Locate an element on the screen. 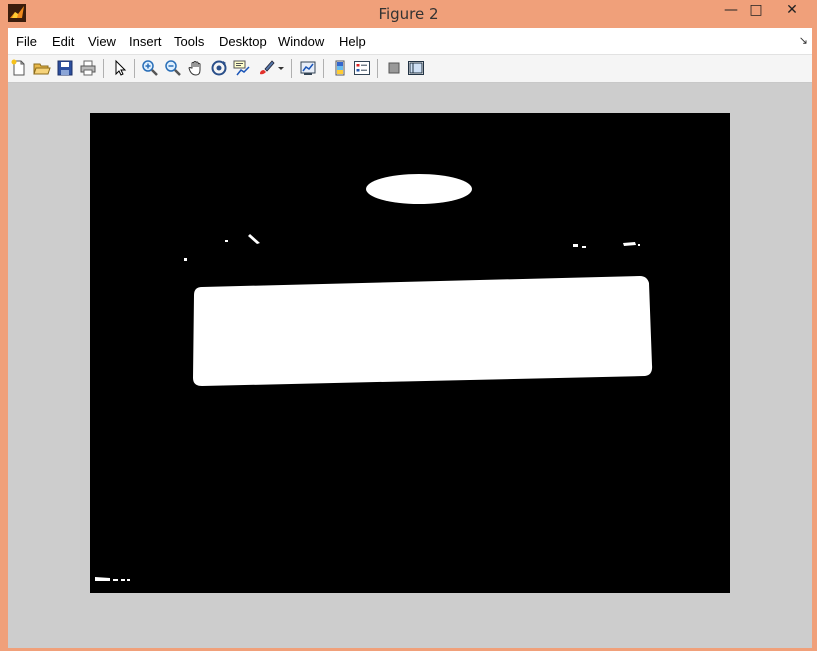  menu-edit: Edit is located at coordinates (63, 41).